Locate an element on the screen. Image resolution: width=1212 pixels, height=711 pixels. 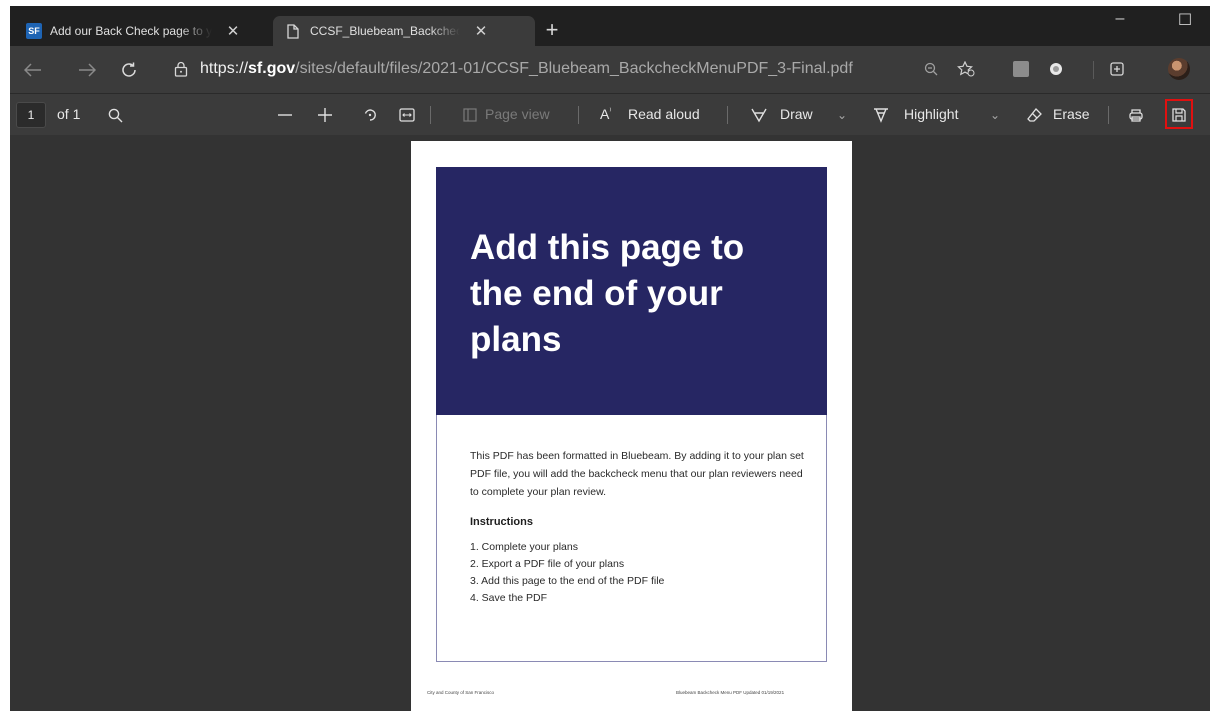
read-aloud-icon: A⁾ is located at coordinates (605, 114).